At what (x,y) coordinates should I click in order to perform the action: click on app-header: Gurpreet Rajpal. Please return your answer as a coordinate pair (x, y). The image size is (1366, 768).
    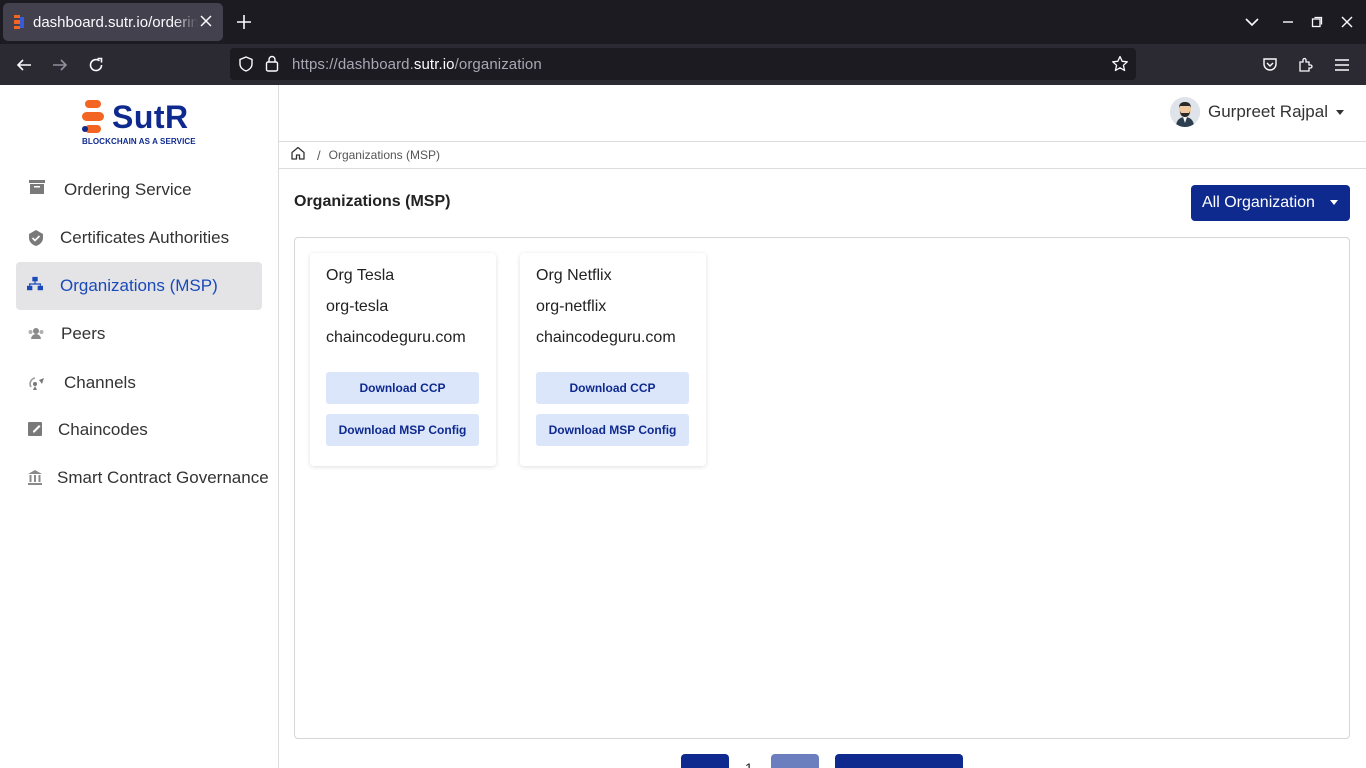
    Looking at the image, I should click on (822, 113).